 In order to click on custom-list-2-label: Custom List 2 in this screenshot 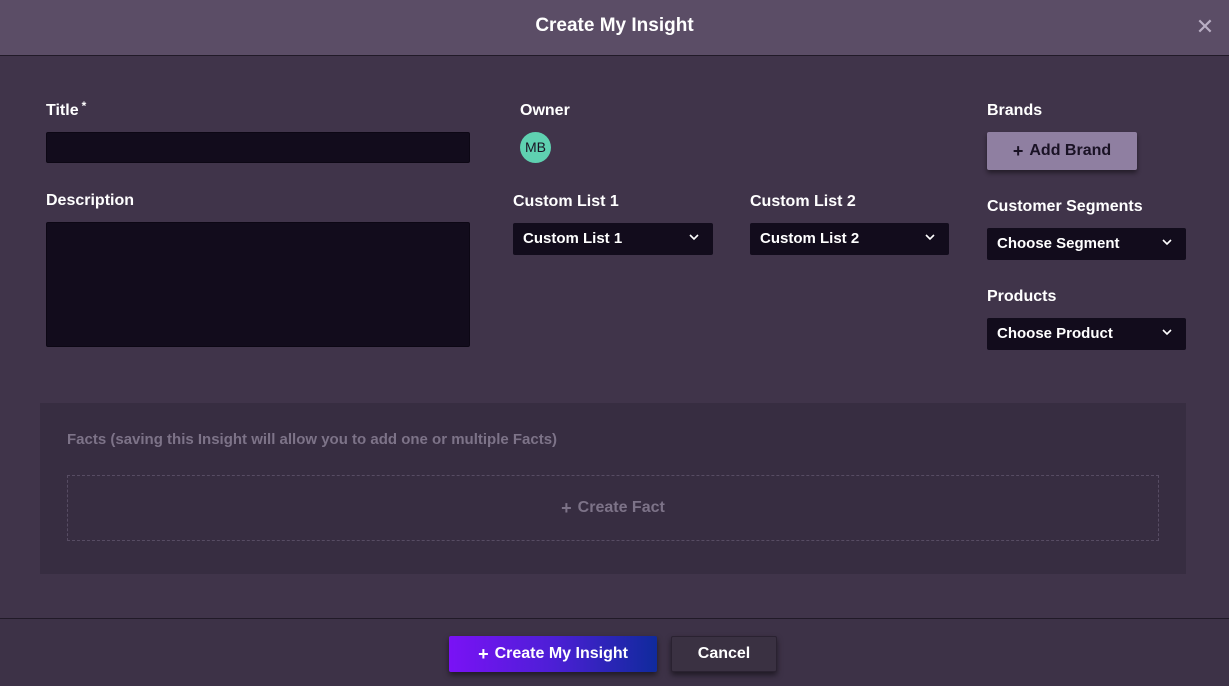, I will do `click(803, 201)`.